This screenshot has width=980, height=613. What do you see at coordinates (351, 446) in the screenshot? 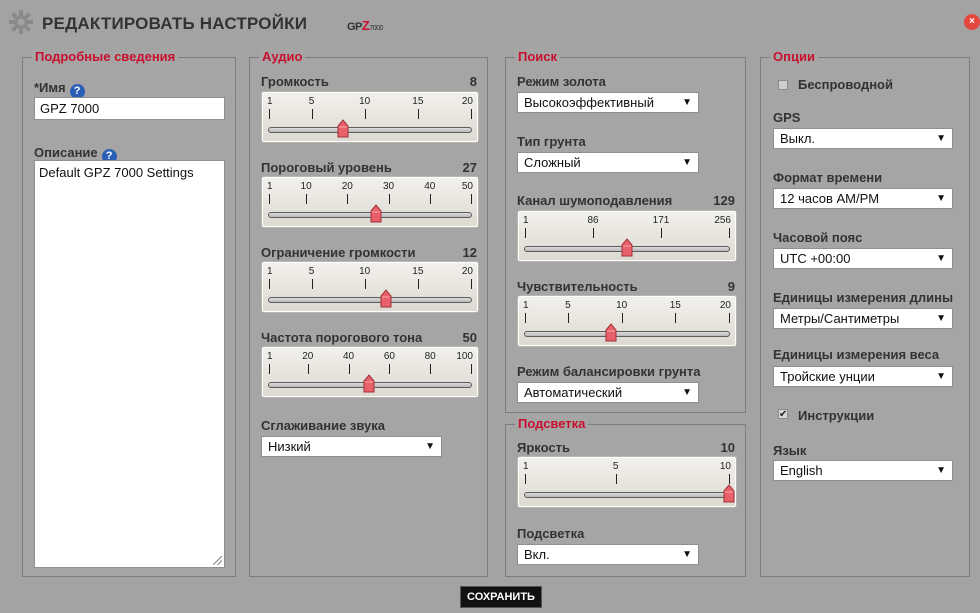
I see `smoothing-select: Низкий ▼` at bounding box center [351, 446].